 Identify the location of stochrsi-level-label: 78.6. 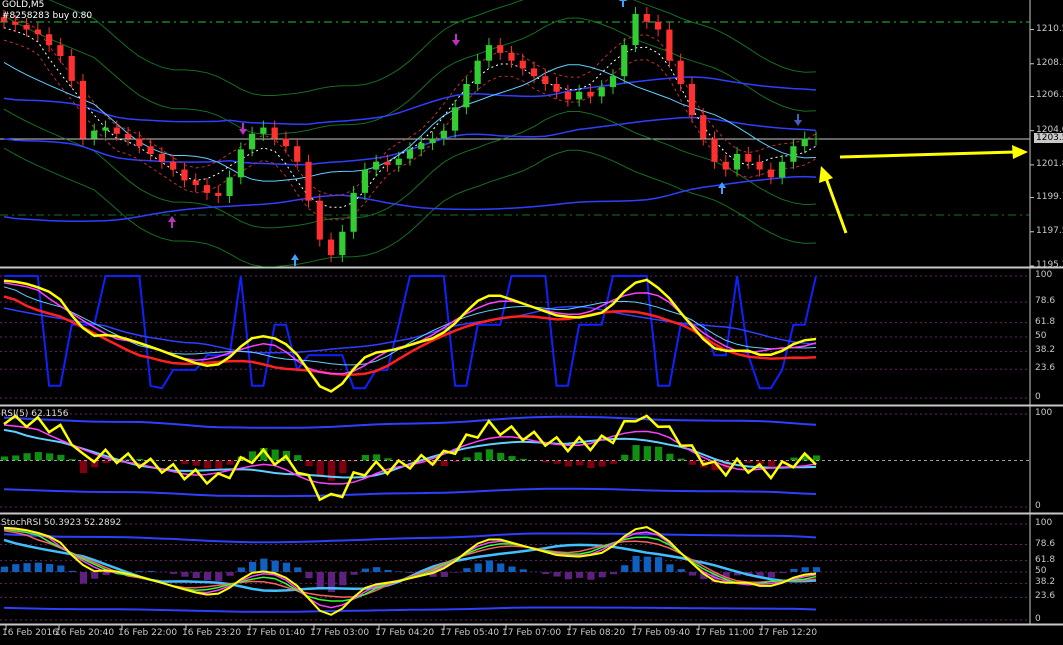
(1045, 543).